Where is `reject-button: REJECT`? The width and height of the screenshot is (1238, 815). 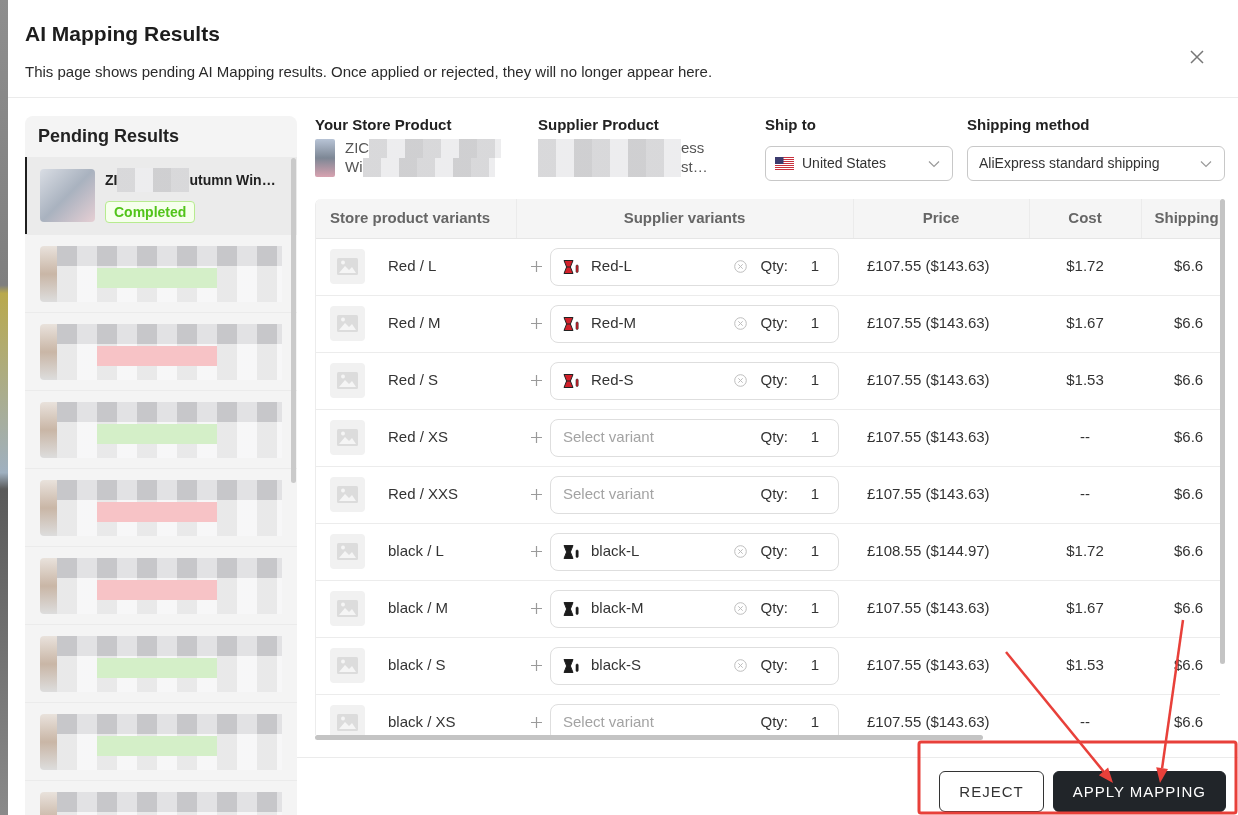
reject-button: REJECT is located at coordinates (991, 791).